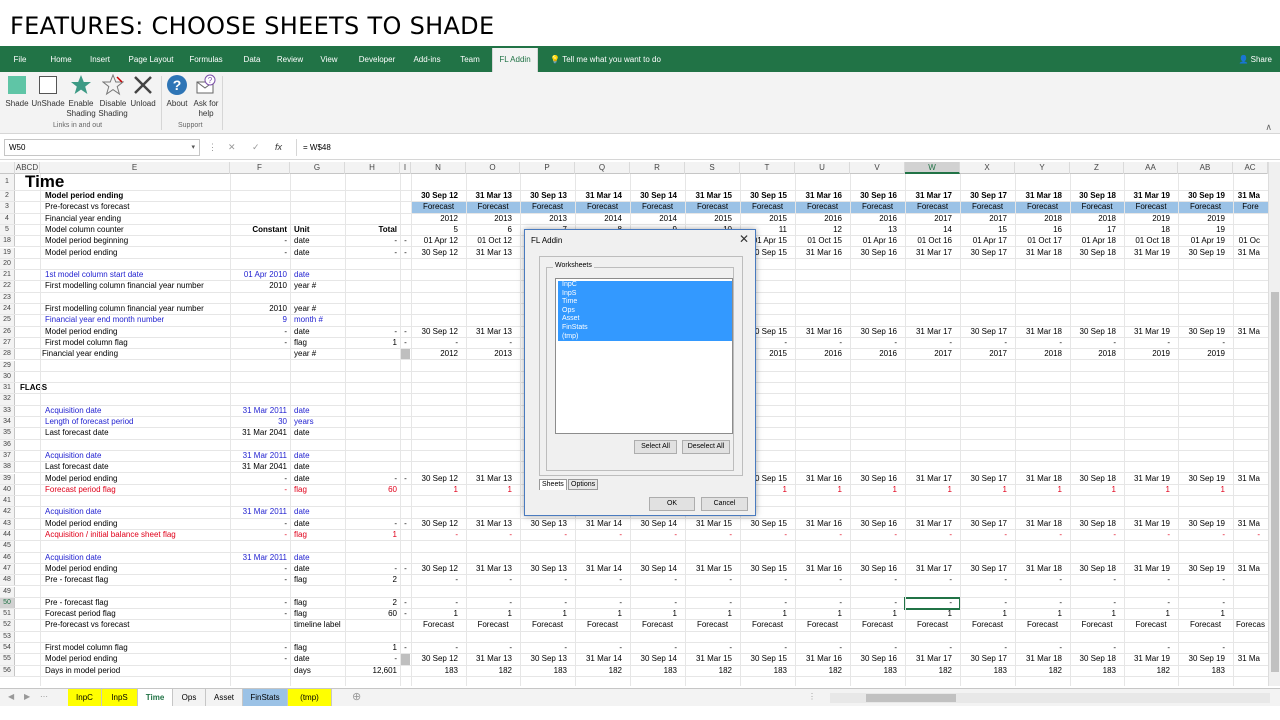  Describe the element at coordinates (135, 168) in the screenshot. I see `column-header-e: E` at that location.